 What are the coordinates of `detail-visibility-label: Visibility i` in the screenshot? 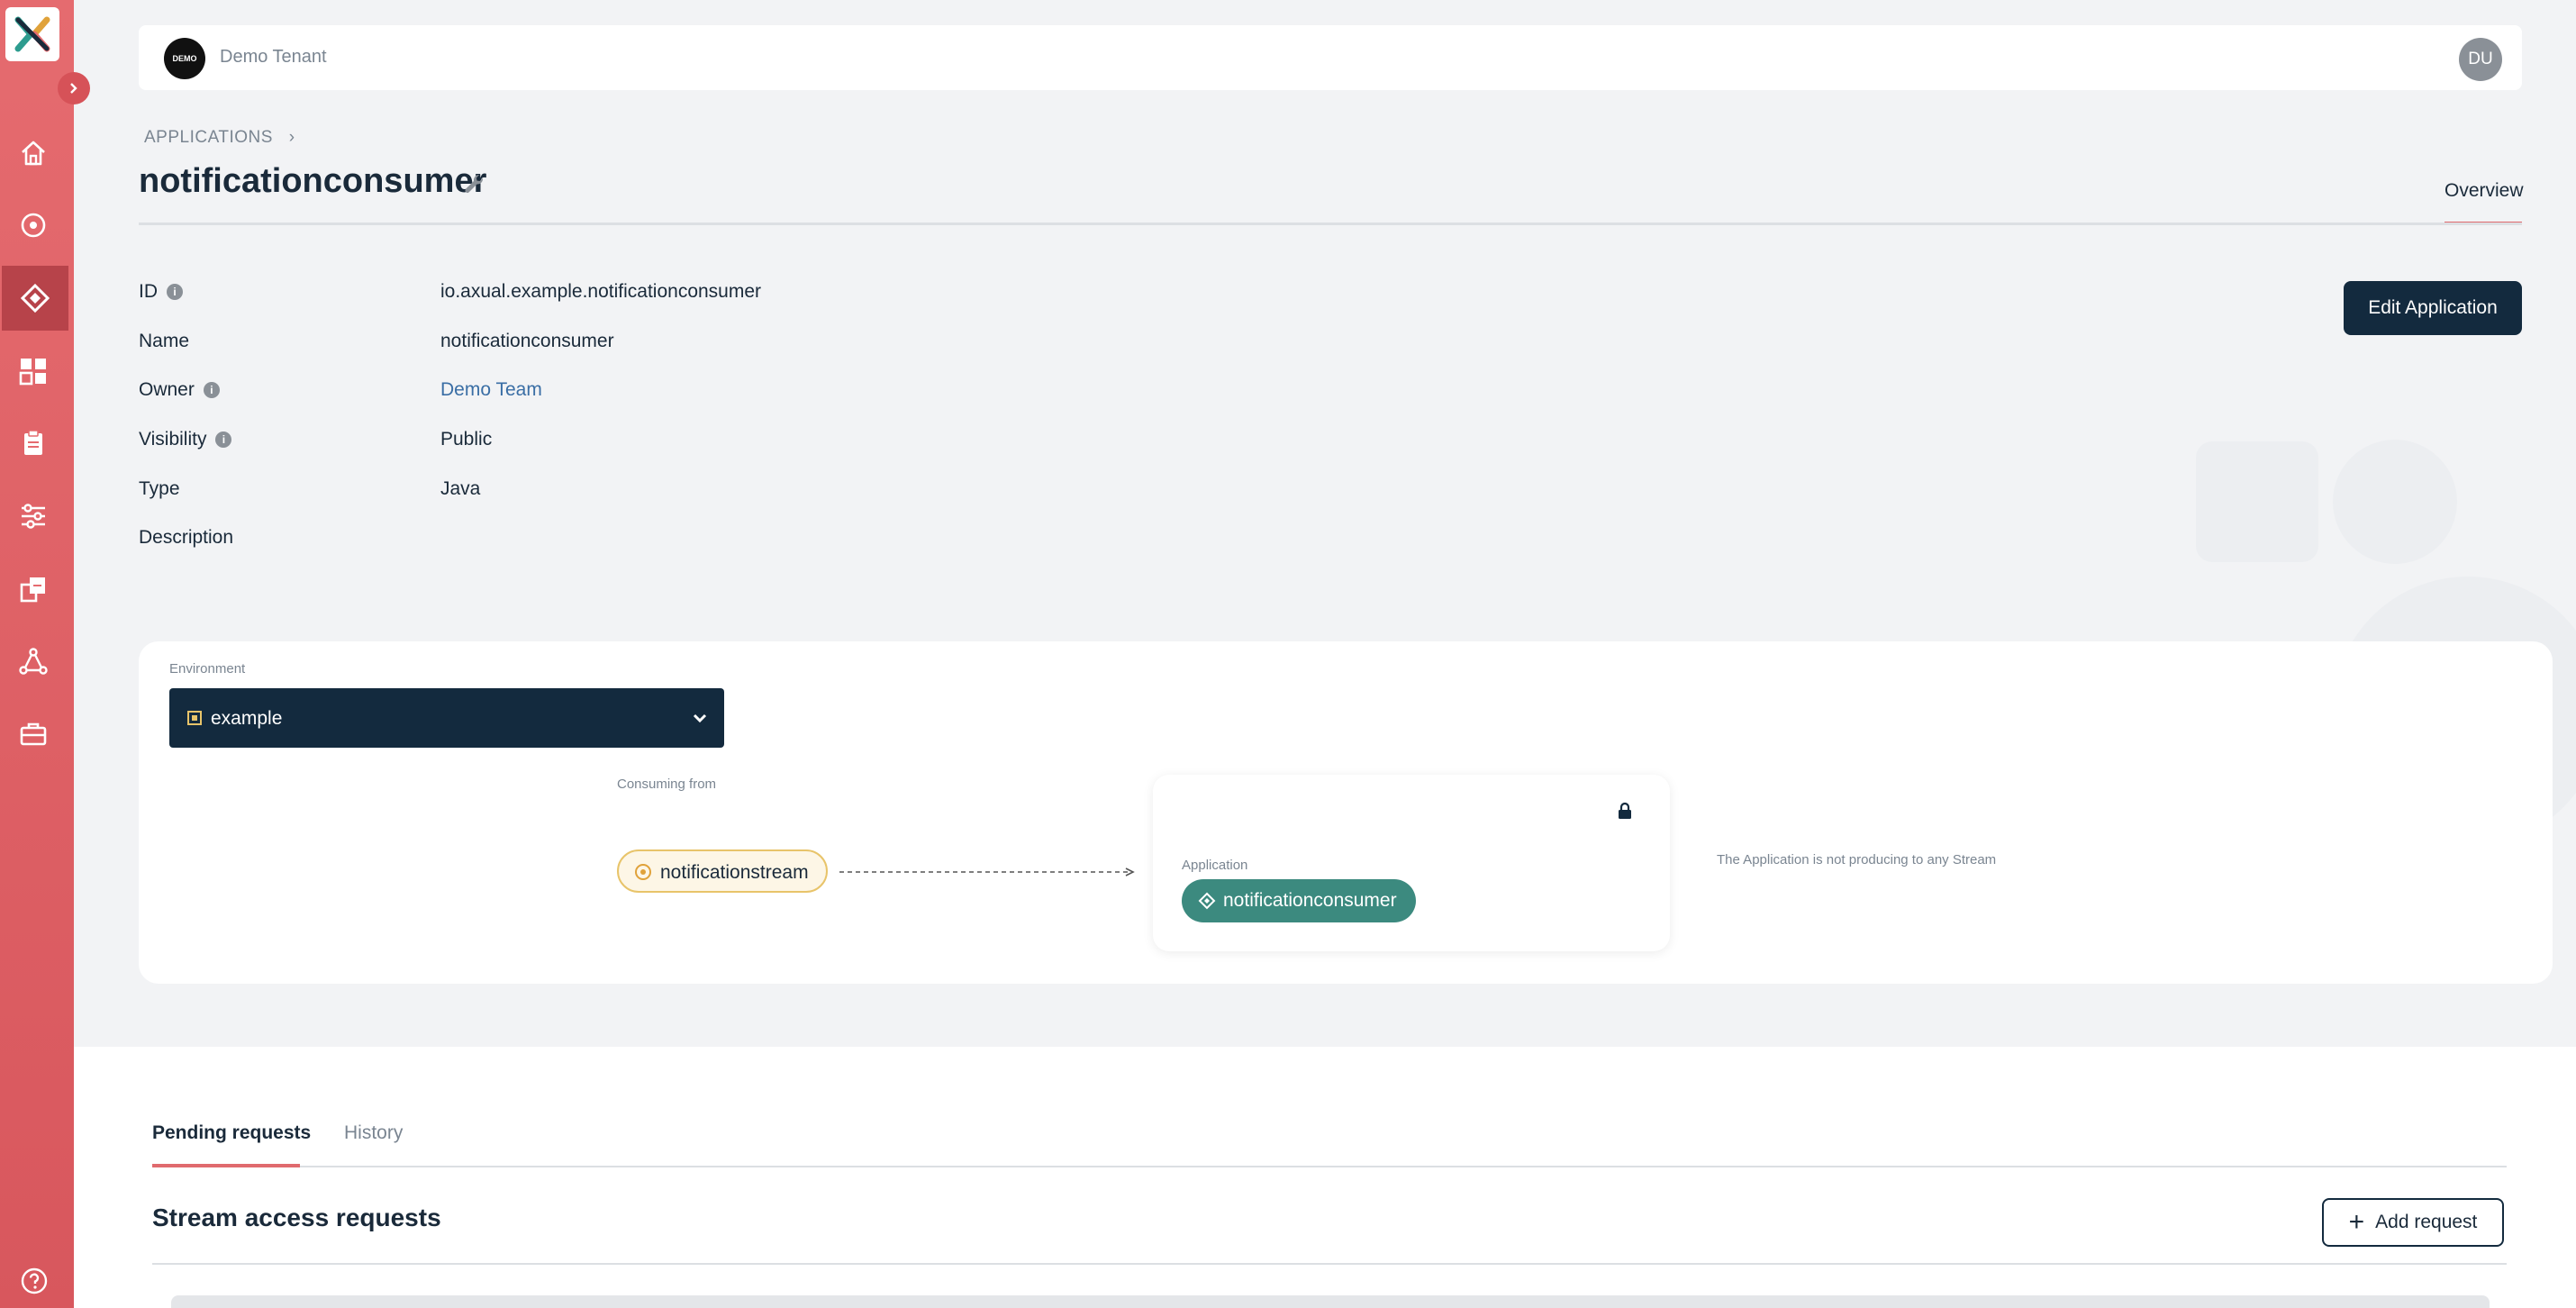 It's located at (185, 439).